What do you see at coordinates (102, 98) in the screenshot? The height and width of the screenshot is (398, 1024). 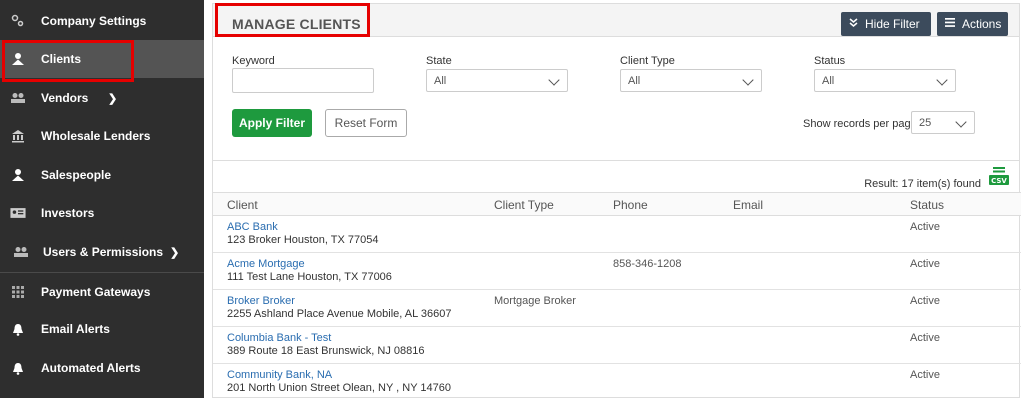 I see `sidebar-item-vendors: Vendors ❯` at bounding box center [102, 98].